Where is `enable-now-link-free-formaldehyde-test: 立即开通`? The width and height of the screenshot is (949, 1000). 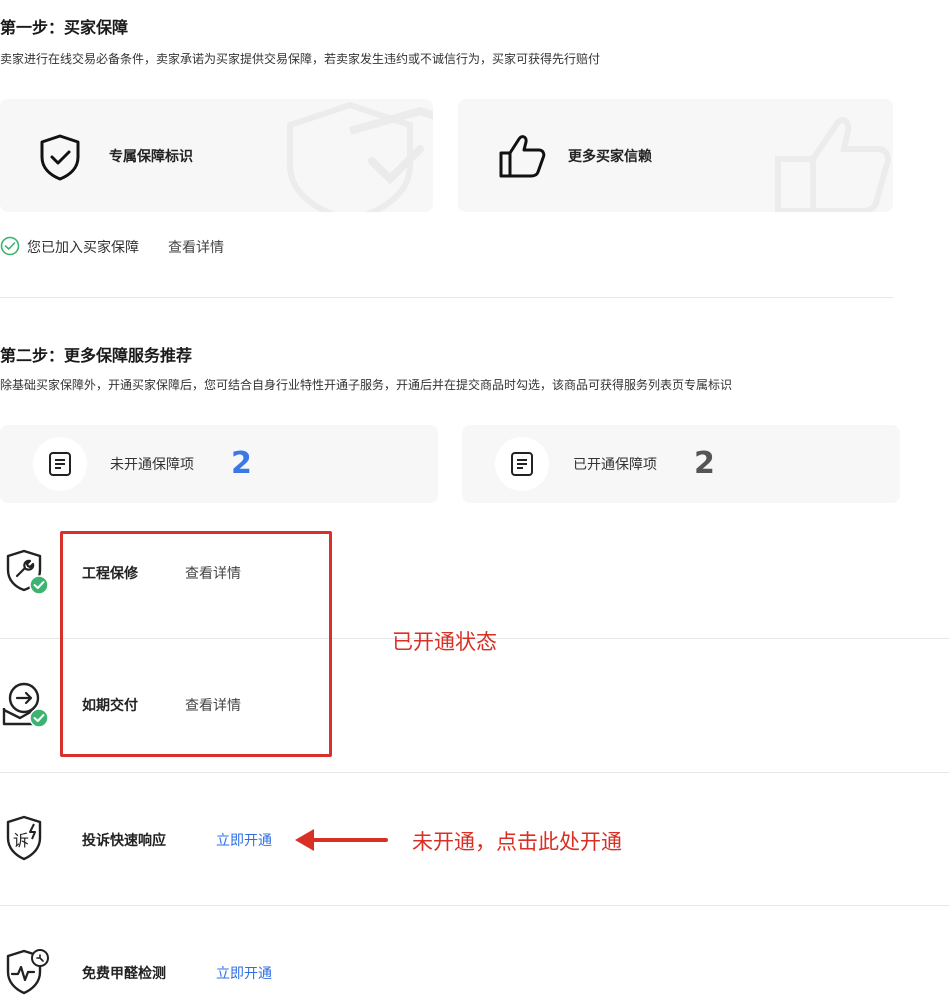 enable-now-link-free-formaldehyde-test: 立即开通 is located at coordinates (244, 973).